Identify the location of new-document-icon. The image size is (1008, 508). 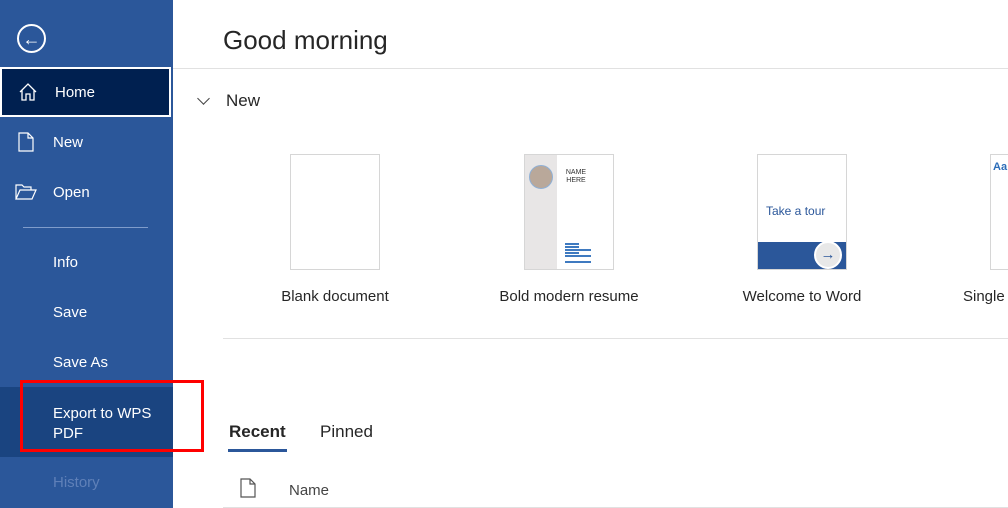
(26, 142).